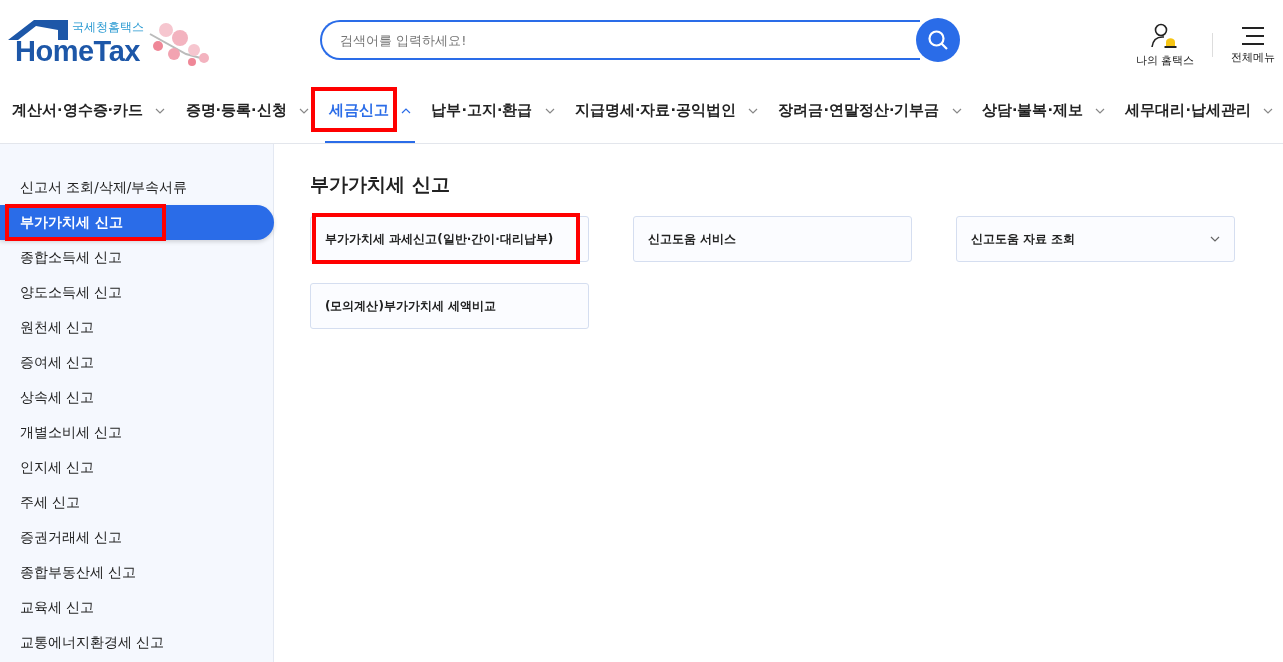 The image size is (1283, 662). Describe the element at coordinates (137, 642) in the screenshot. I see `sidebar-item: 교통에너지환경세 신고` at that location.